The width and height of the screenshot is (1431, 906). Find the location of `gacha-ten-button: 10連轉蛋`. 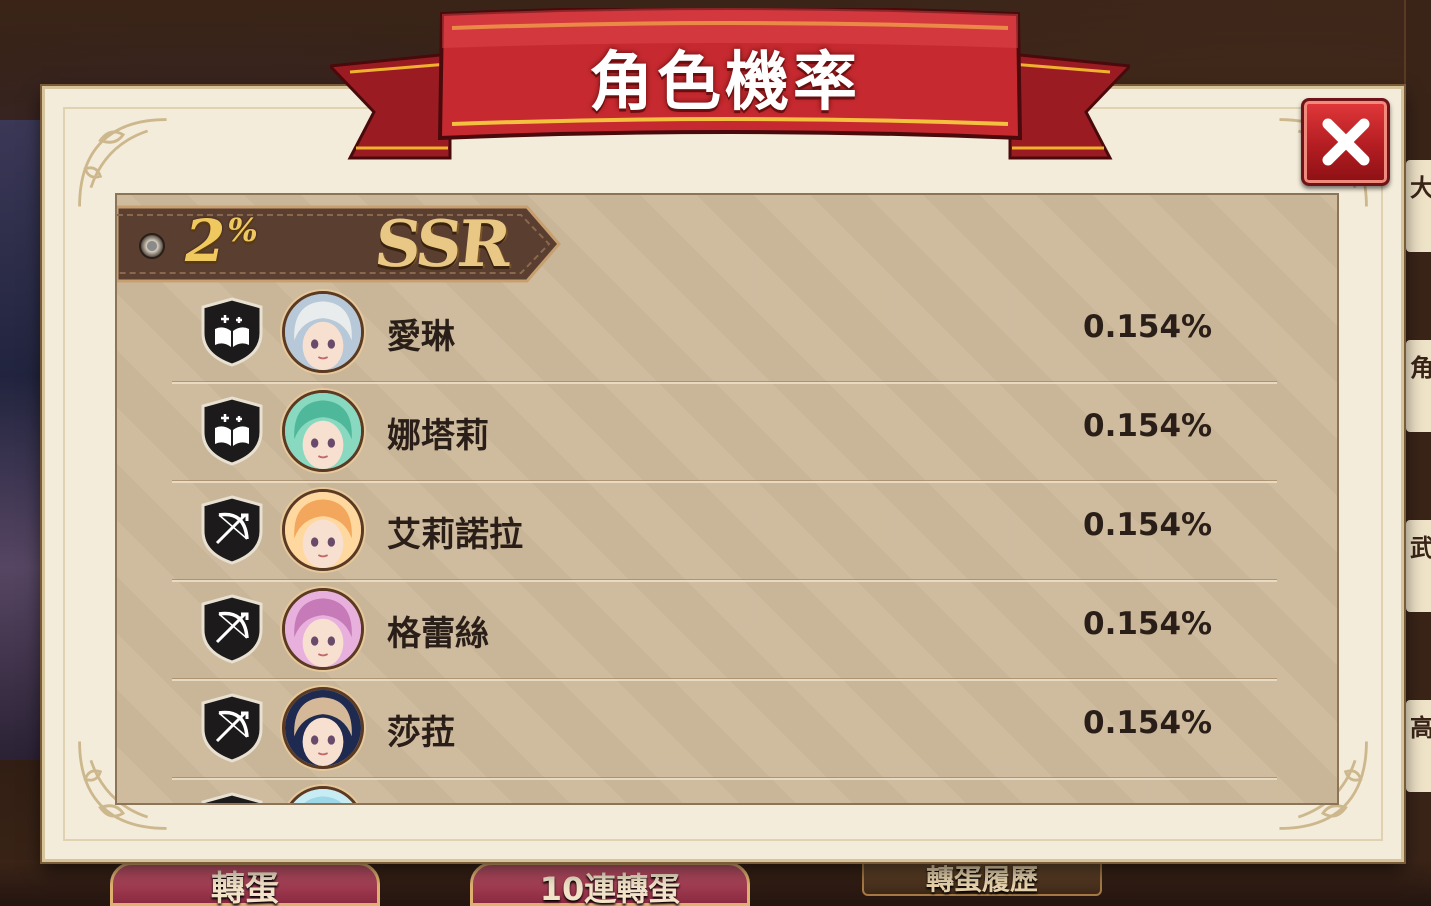

gacha-ten-button: 10連轉蛋 is located at coordinates (610, 884).